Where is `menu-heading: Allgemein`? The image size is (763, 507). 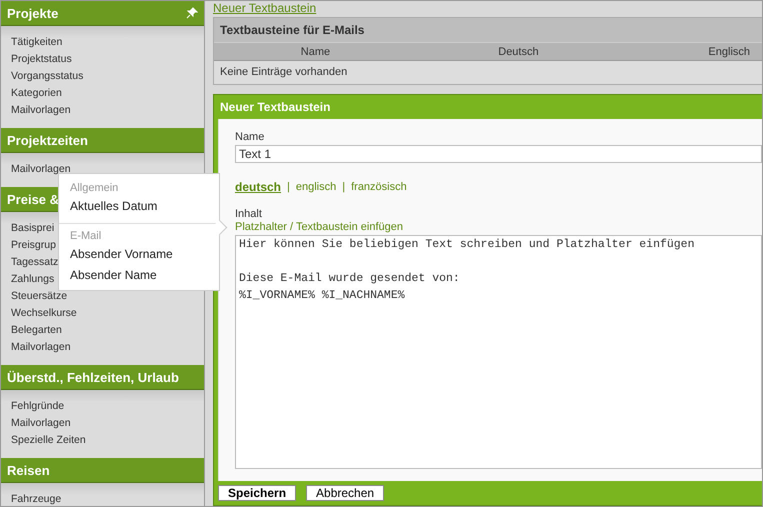 menu-heading: Allgemein is located at coordinates (95, 188).